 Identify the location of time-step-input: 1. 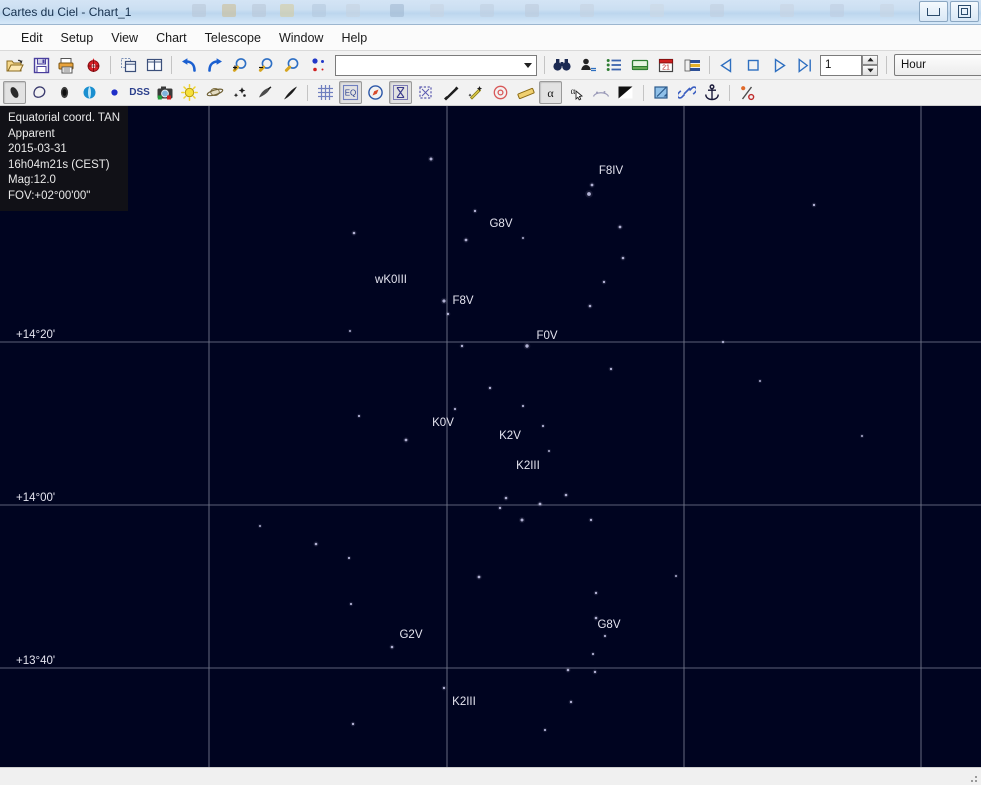
(841, 65).